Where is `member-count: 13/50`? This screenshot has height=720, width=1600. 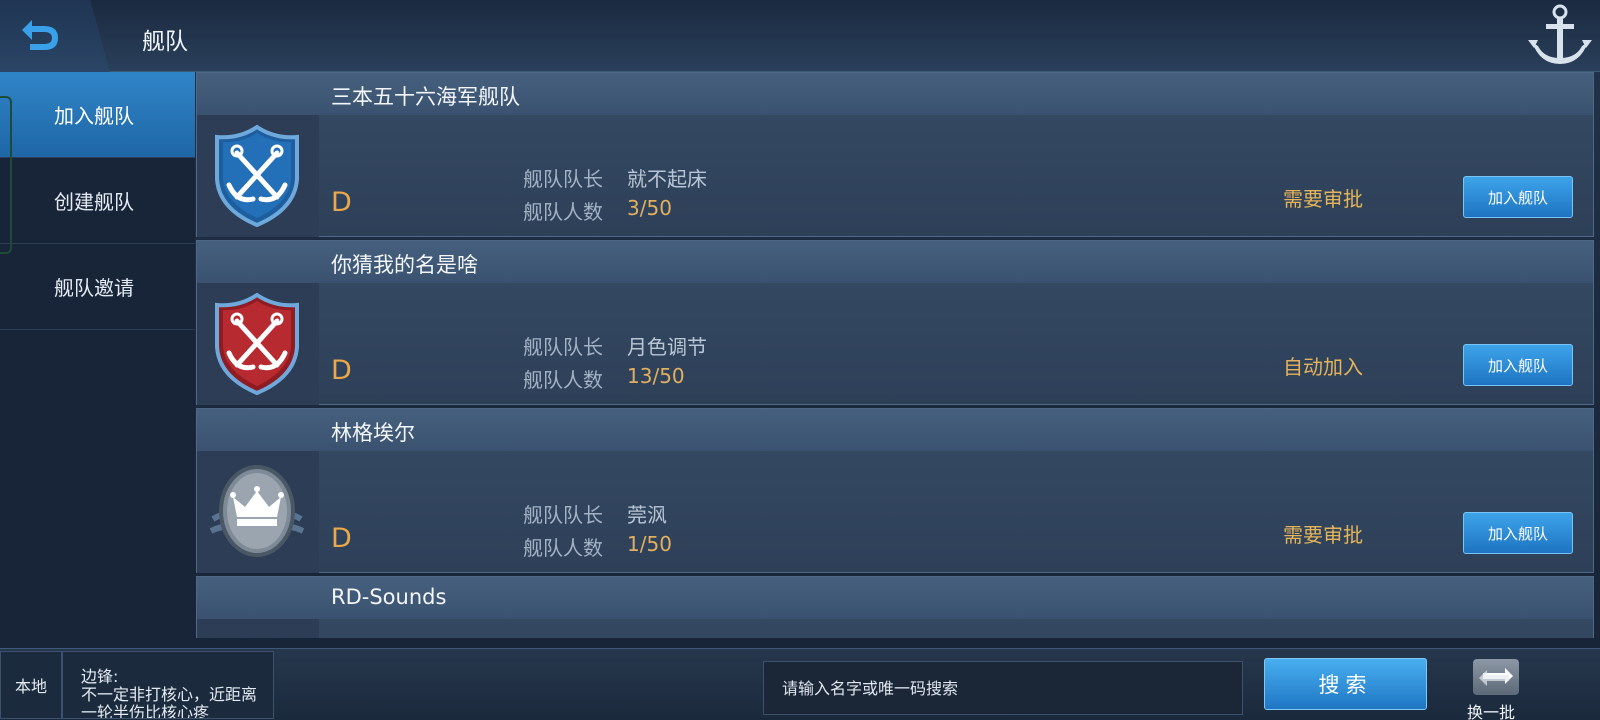 member-count: 13/50 is located at coordinates (656, 376).